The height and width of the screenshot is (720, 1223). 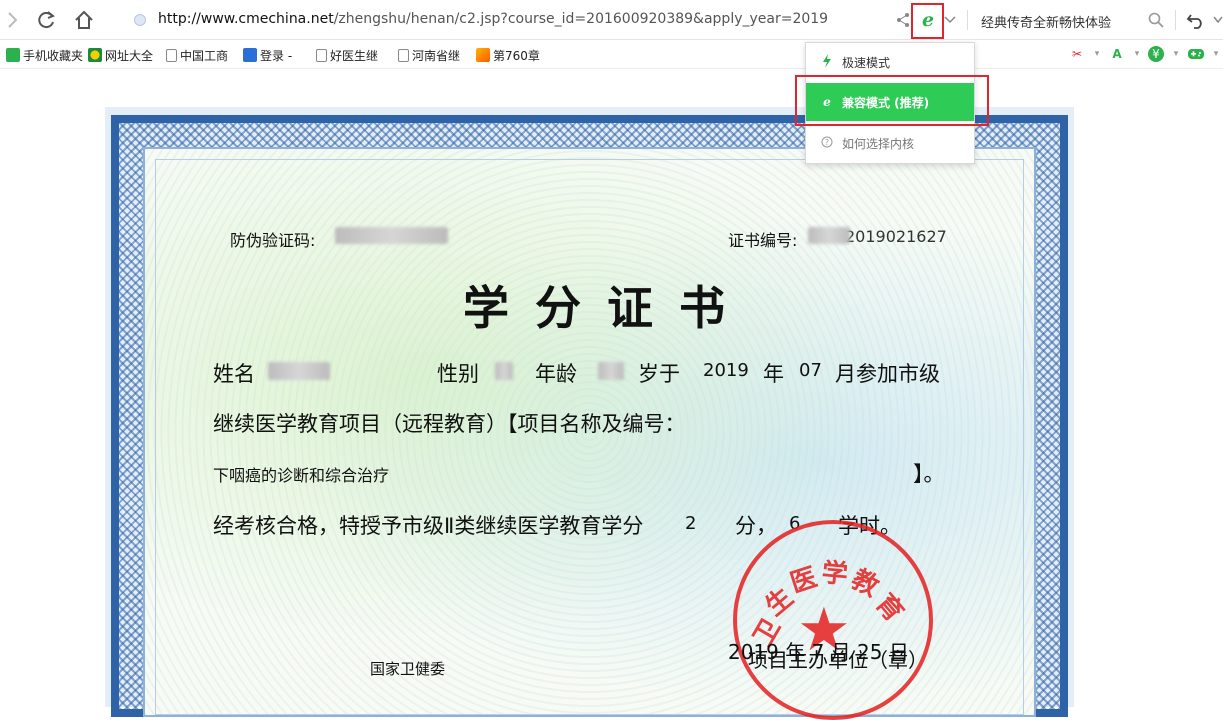 I want to click on scissors-icon: ✂, so click(x=1077, y=54).